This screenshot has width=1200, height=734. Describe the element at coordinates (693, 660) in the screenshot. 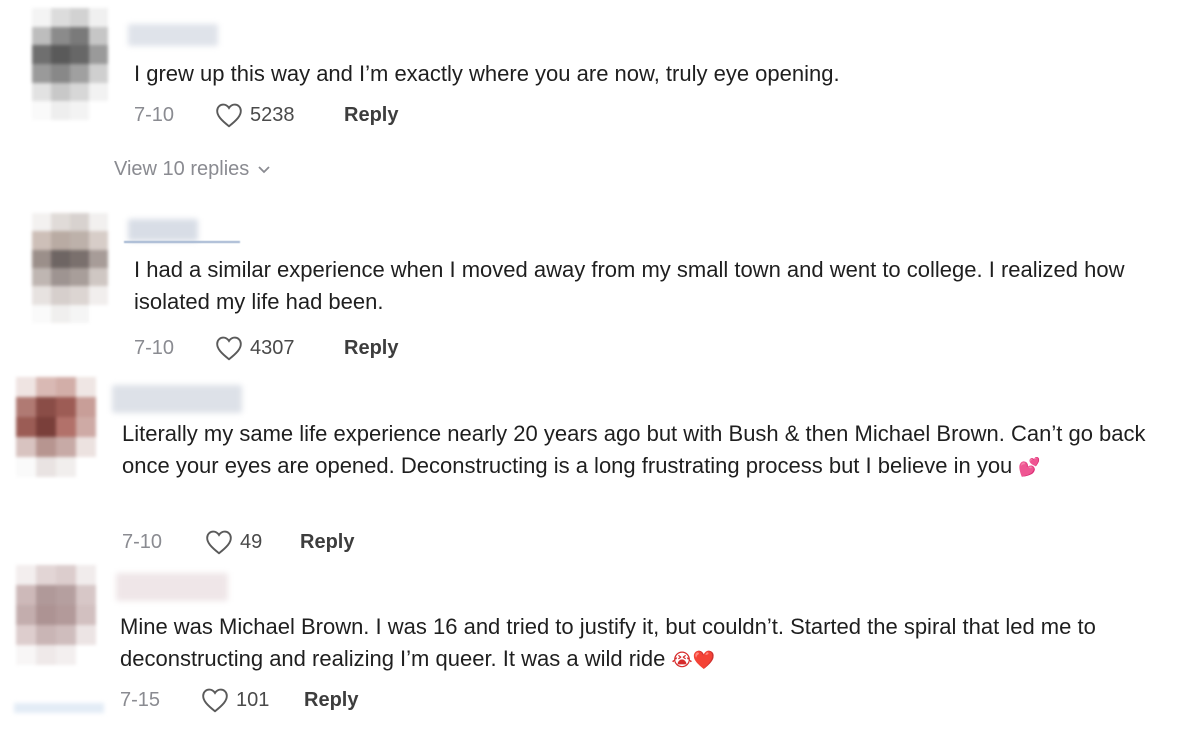

I see `emoji: 😭❤️` at that location.